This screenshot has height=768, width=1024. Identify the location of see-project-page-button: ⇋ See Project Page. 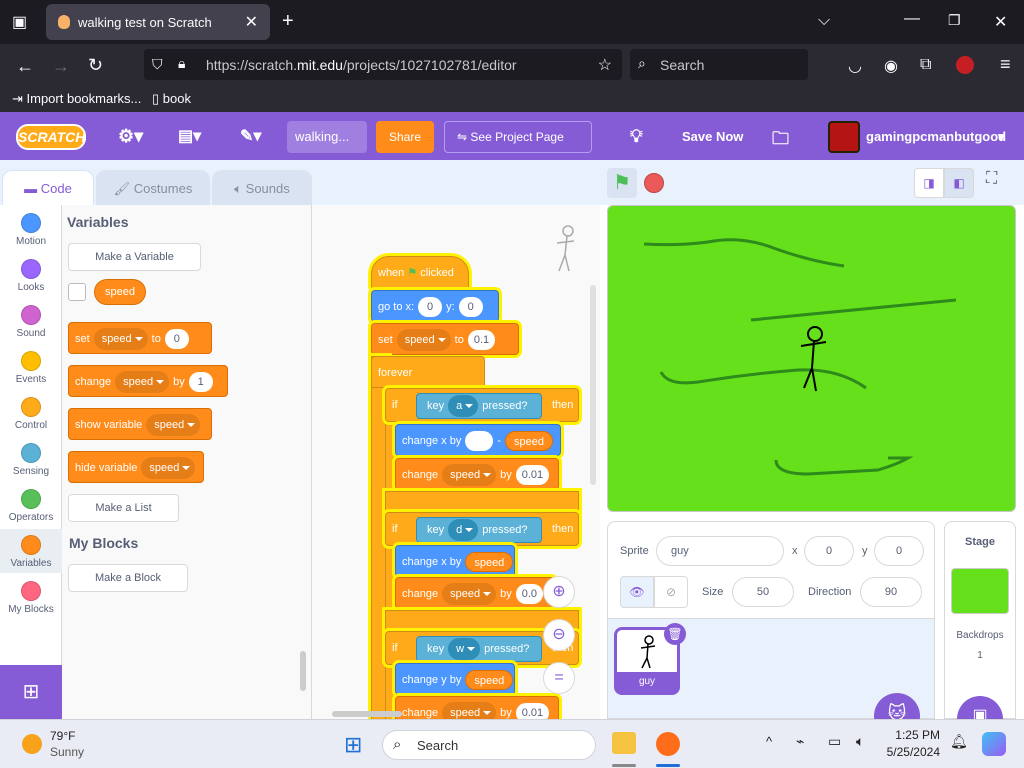
(518, 137).